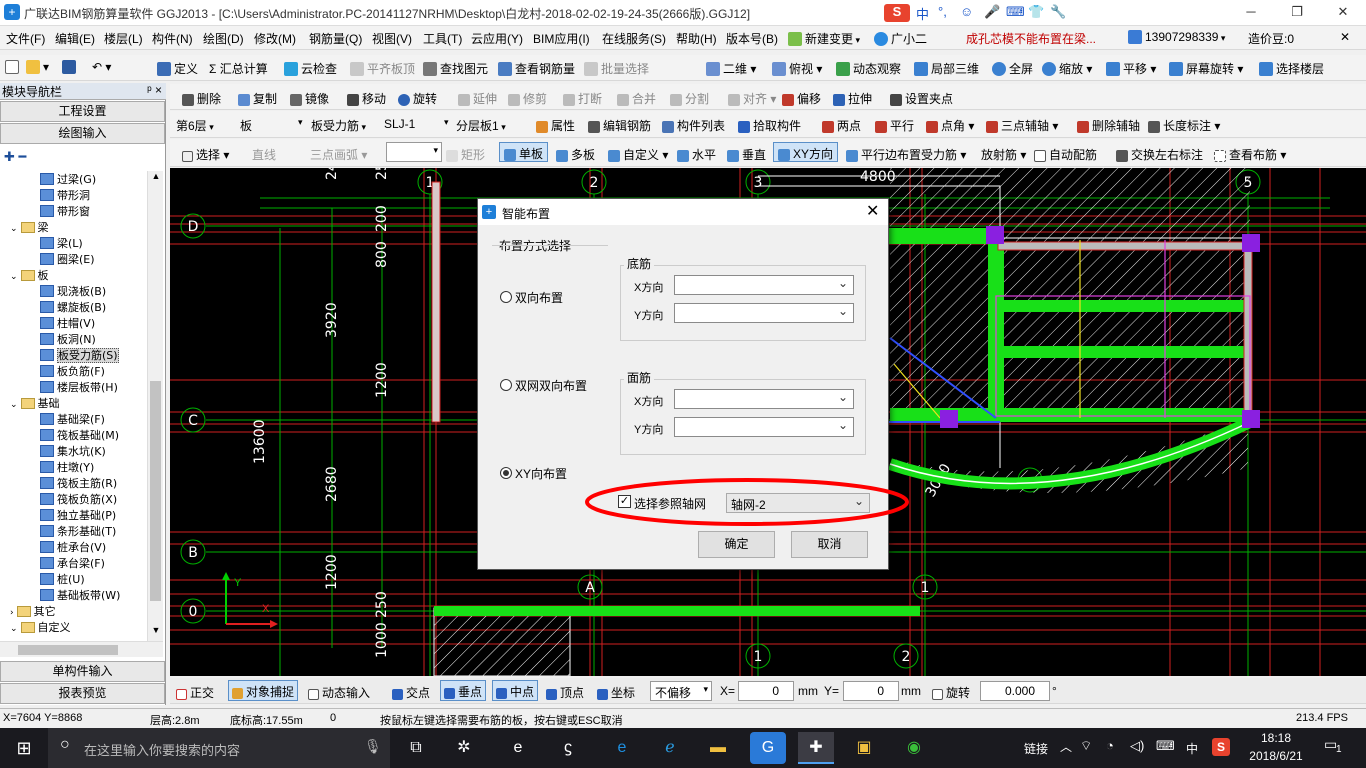 This screenshot has height=768, width=1366. What do you see at coordinates (718, 748) in the screenshot?
I see `file-explorer-icon: ▬` at bounding box center [718, 748].